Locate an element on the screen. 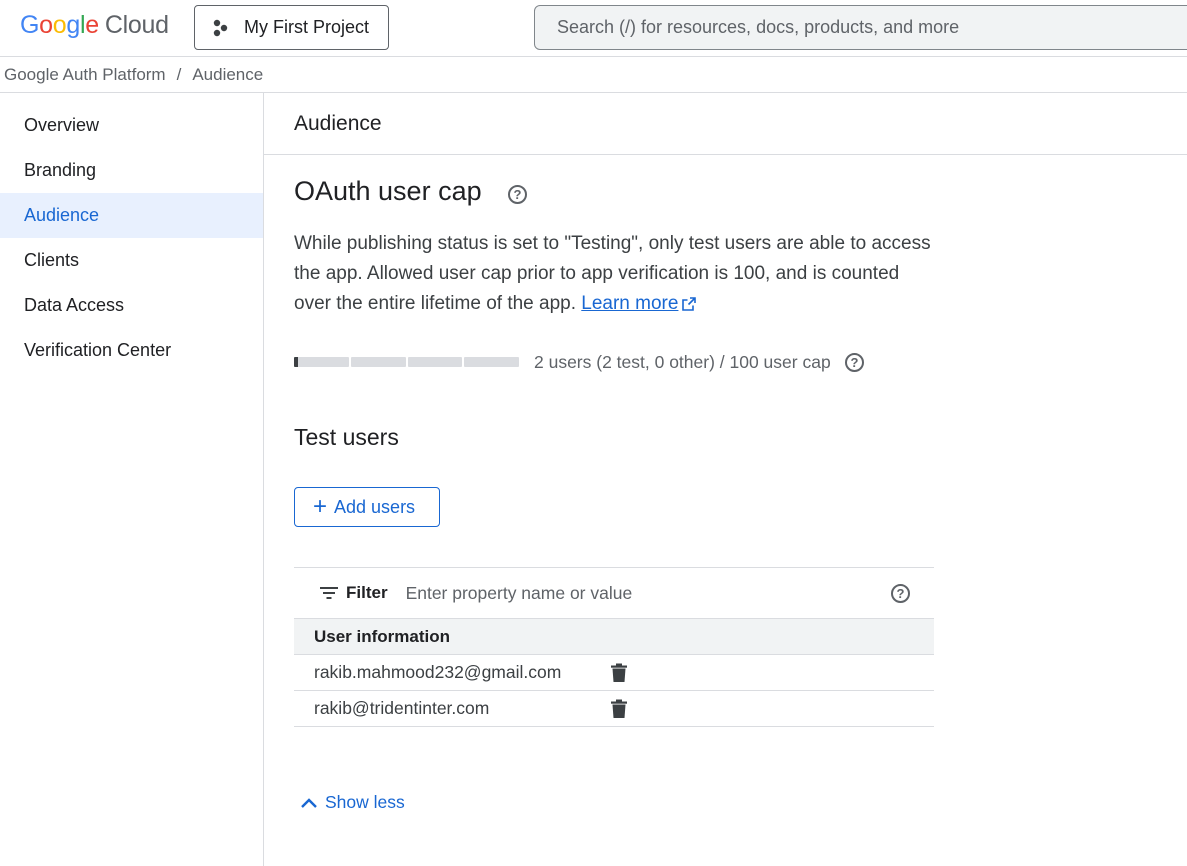 The height and width of the screenshot is (866, 1187). search-bar is located at coordinates (860, 27).